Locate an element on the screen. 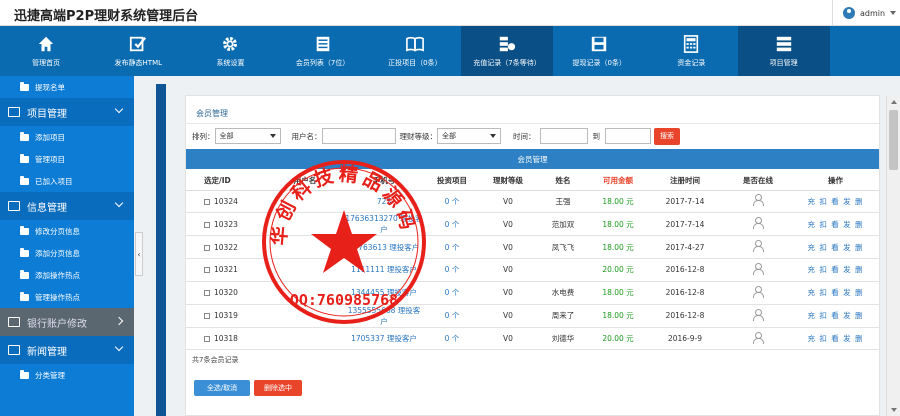 The image size is (900, 416). sidebar-group-label: 项目管理 is located at coordinates (47, 114).